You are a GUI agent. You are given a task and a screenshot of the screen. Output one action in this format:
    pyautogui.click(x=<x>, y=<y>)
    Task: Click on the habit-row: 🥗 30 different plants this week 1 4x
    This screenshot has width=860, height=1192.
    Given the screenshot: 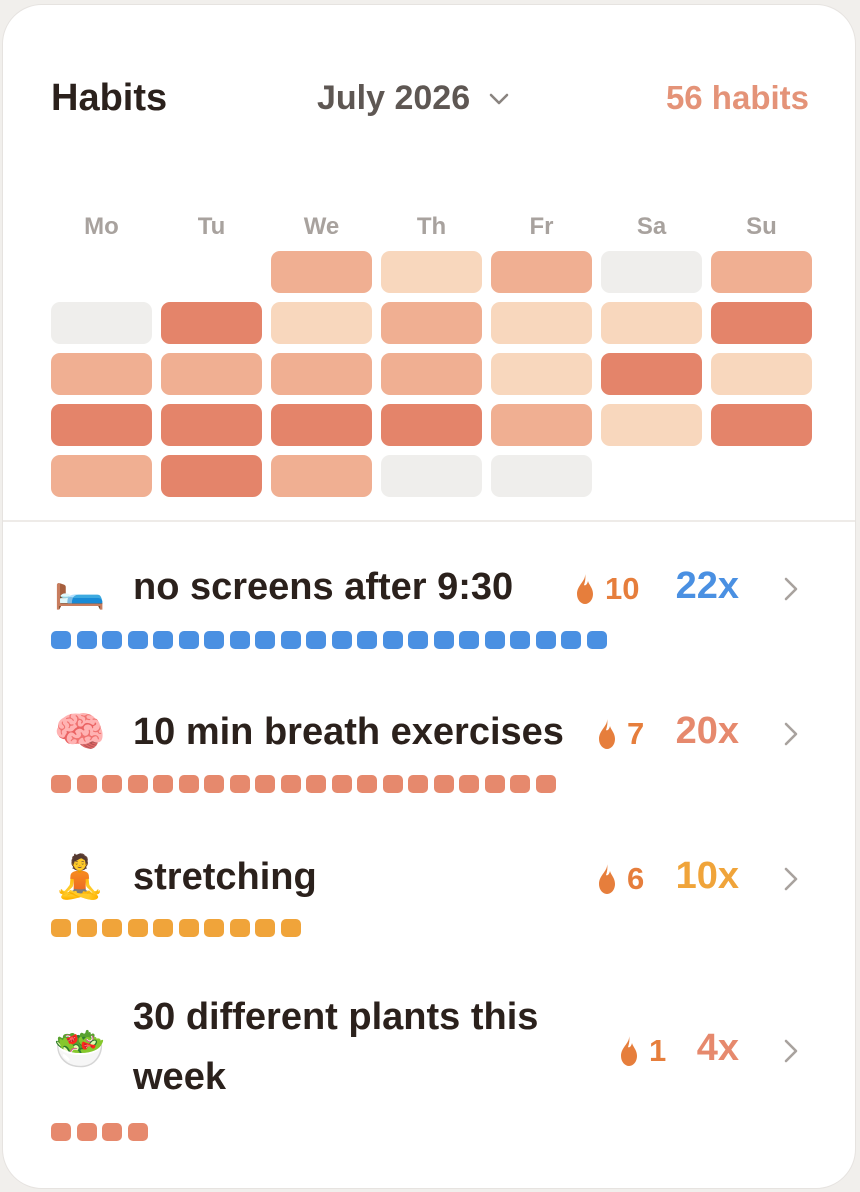 What is the action you would take?
    pyautogui.click(x=429, y=1069)
    